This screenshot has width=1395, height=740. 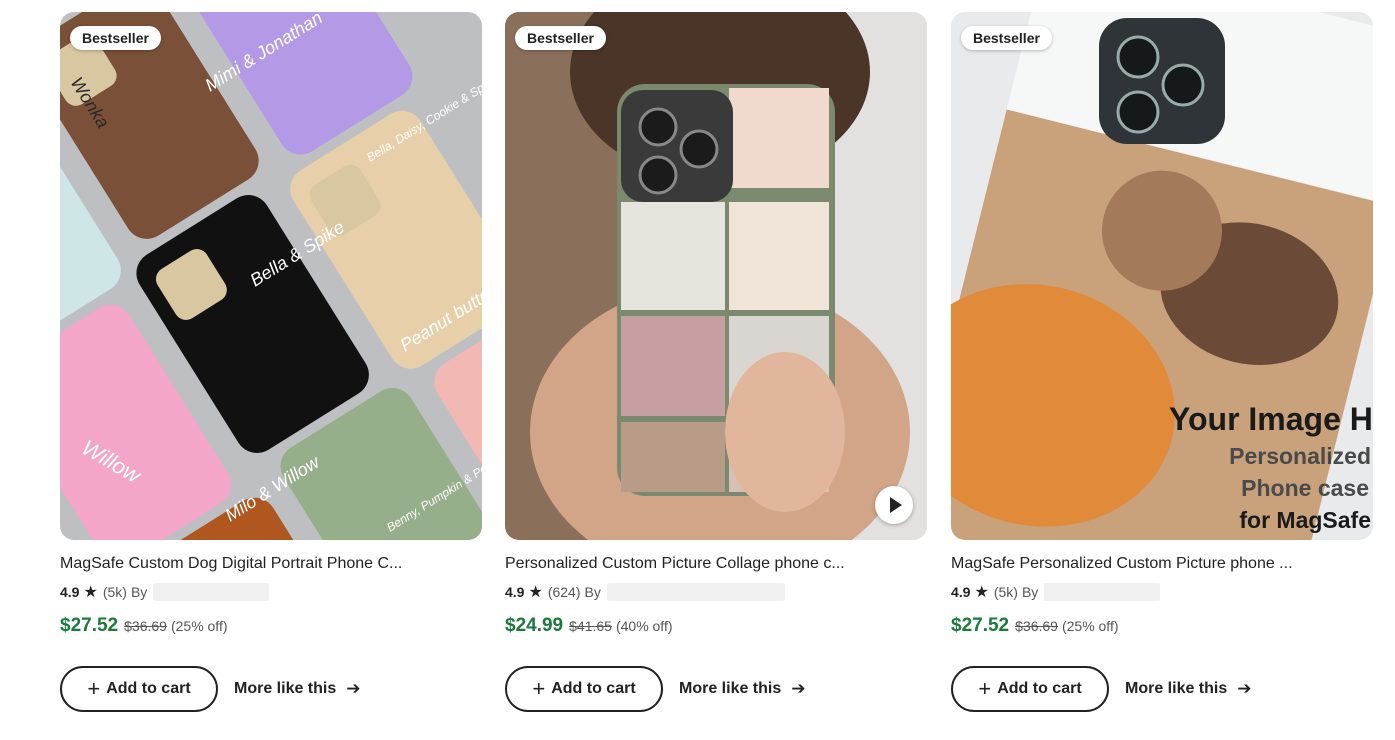 What do you see at coordinates (1305, 488) in the screenshot?
I see `svg-text: Phone case` at bounding box center [1305, 488].